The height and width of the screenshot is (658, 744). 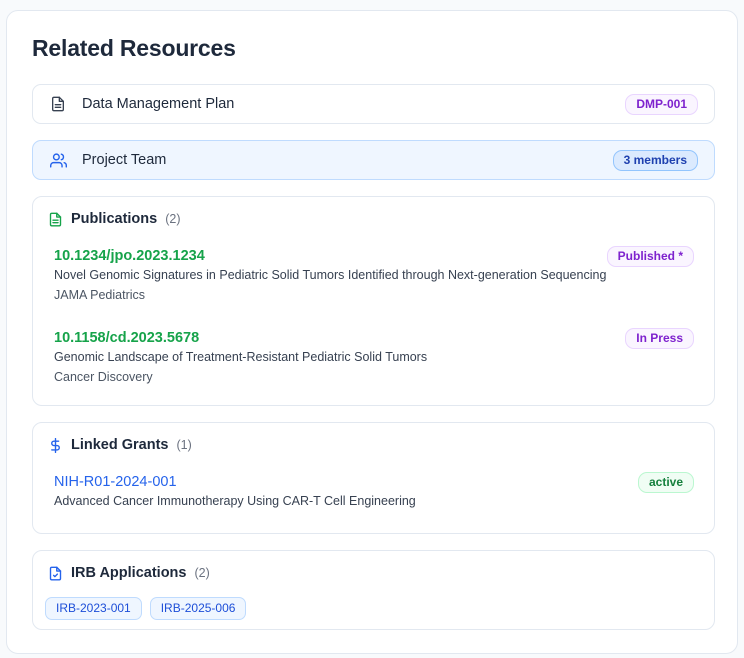 I want to click on irb-chip: IRB-2025-006, so click(x=198, y=608).